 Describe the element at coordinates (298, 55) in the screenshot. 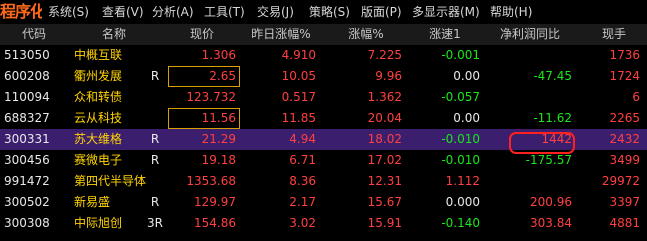

I see `cell-prev-change: 4.910` at that location.